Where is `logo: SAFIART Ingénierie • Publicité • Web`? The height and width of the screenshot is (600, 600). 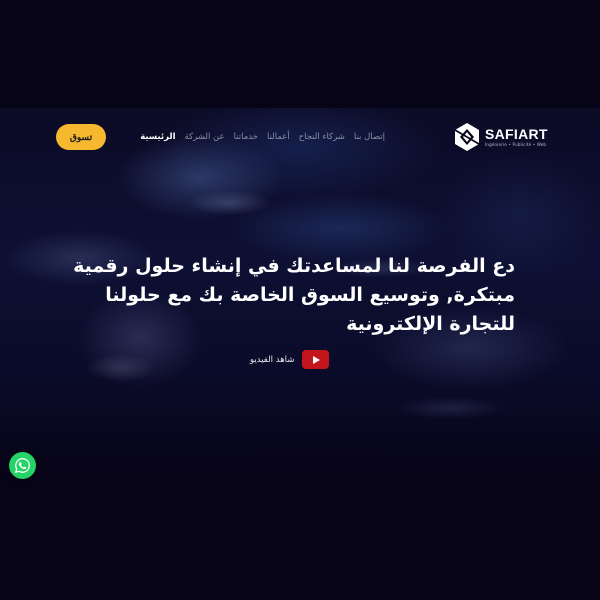 logo: SAFIART Ingénierie • Publicité • Web is located at coordinates (500, 137).